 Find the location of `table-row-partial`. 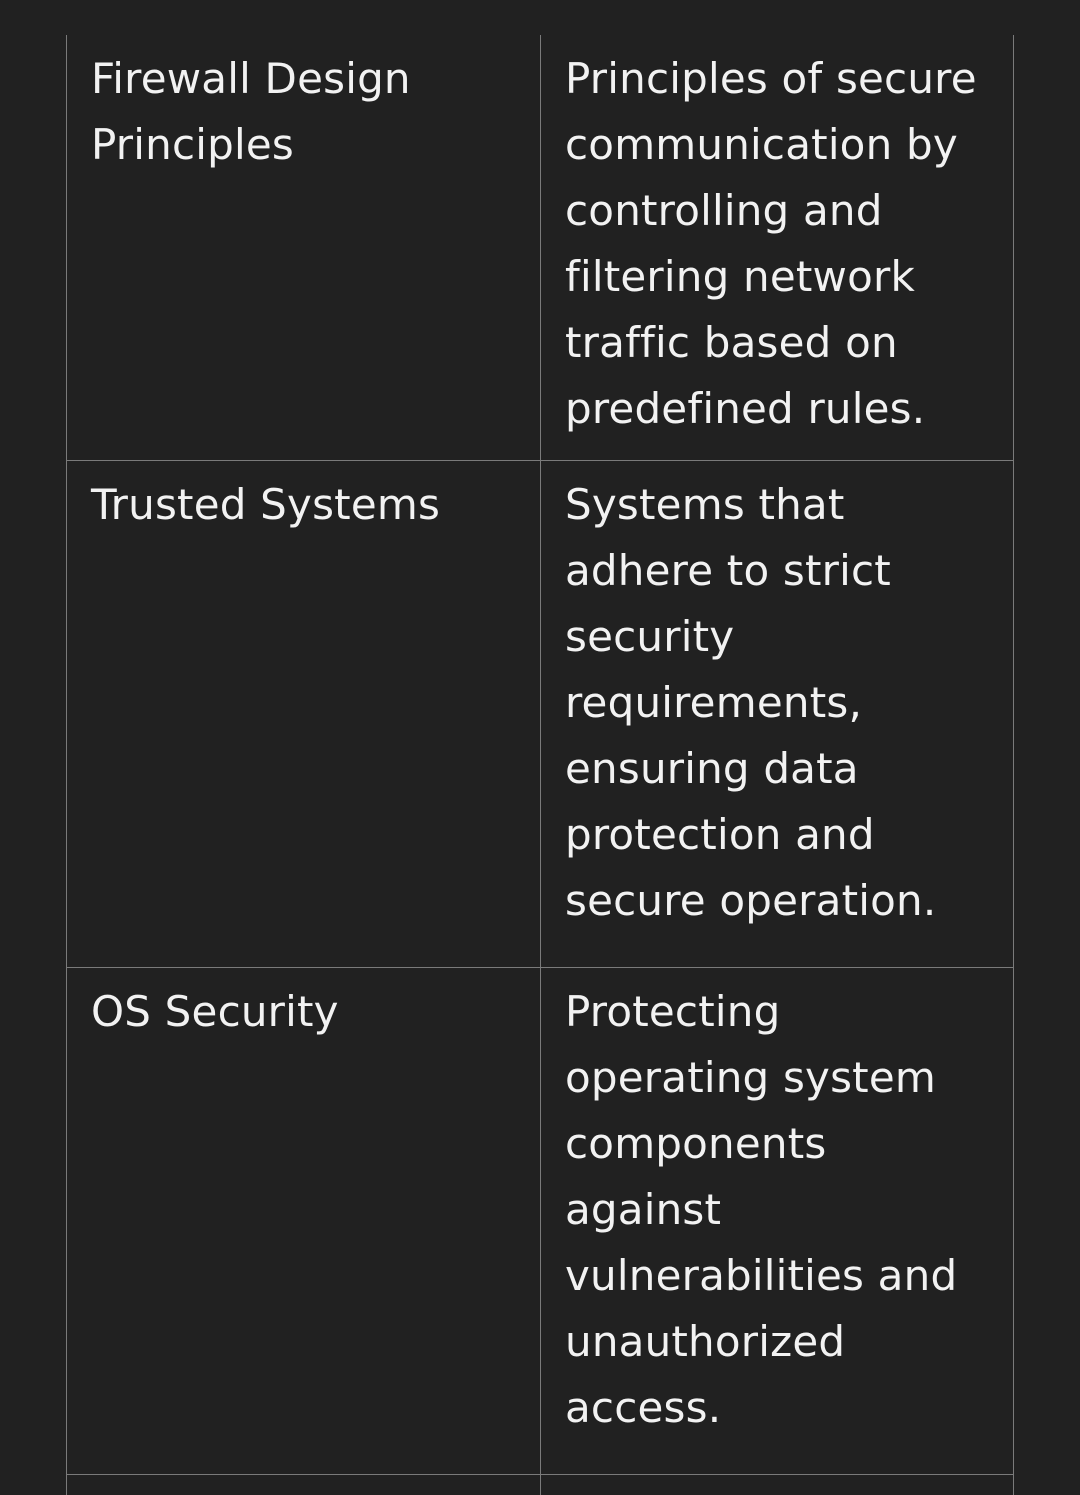

table-row-partial is located at coordinates (540, 1485).